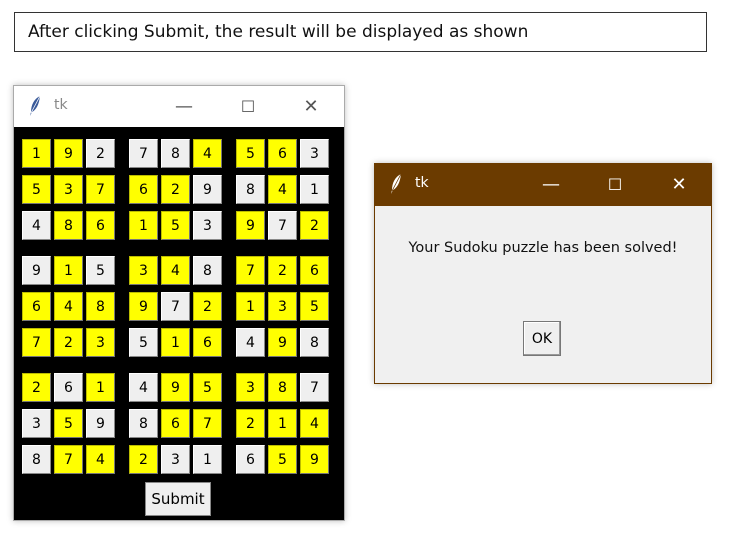  What do you see at coordinates (61, 105) in the screenshot?
I see `window-title: tk` at bounding box center [61, 105].